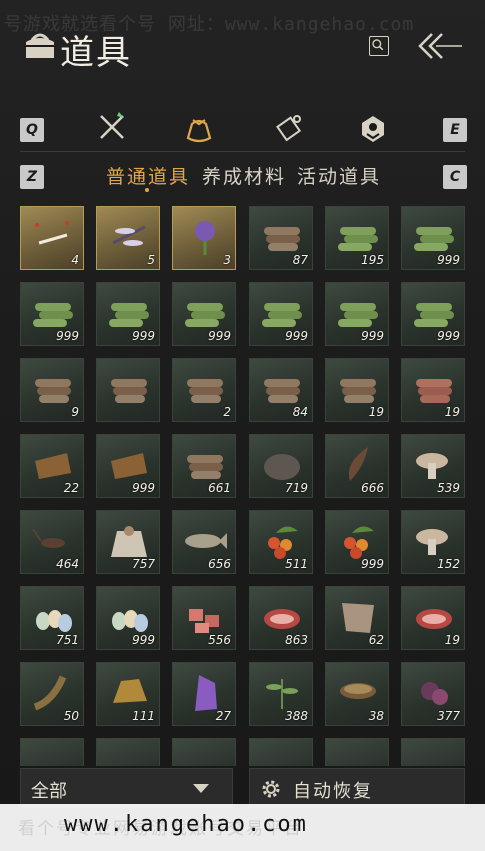  I want to click on item-slot: 388, so click(281, 694).